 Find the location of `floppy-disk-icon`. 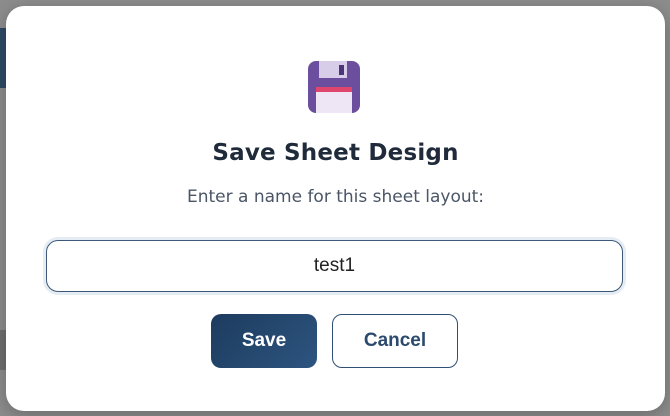

floppy-disk-icon is located at coordinates (334, 87).